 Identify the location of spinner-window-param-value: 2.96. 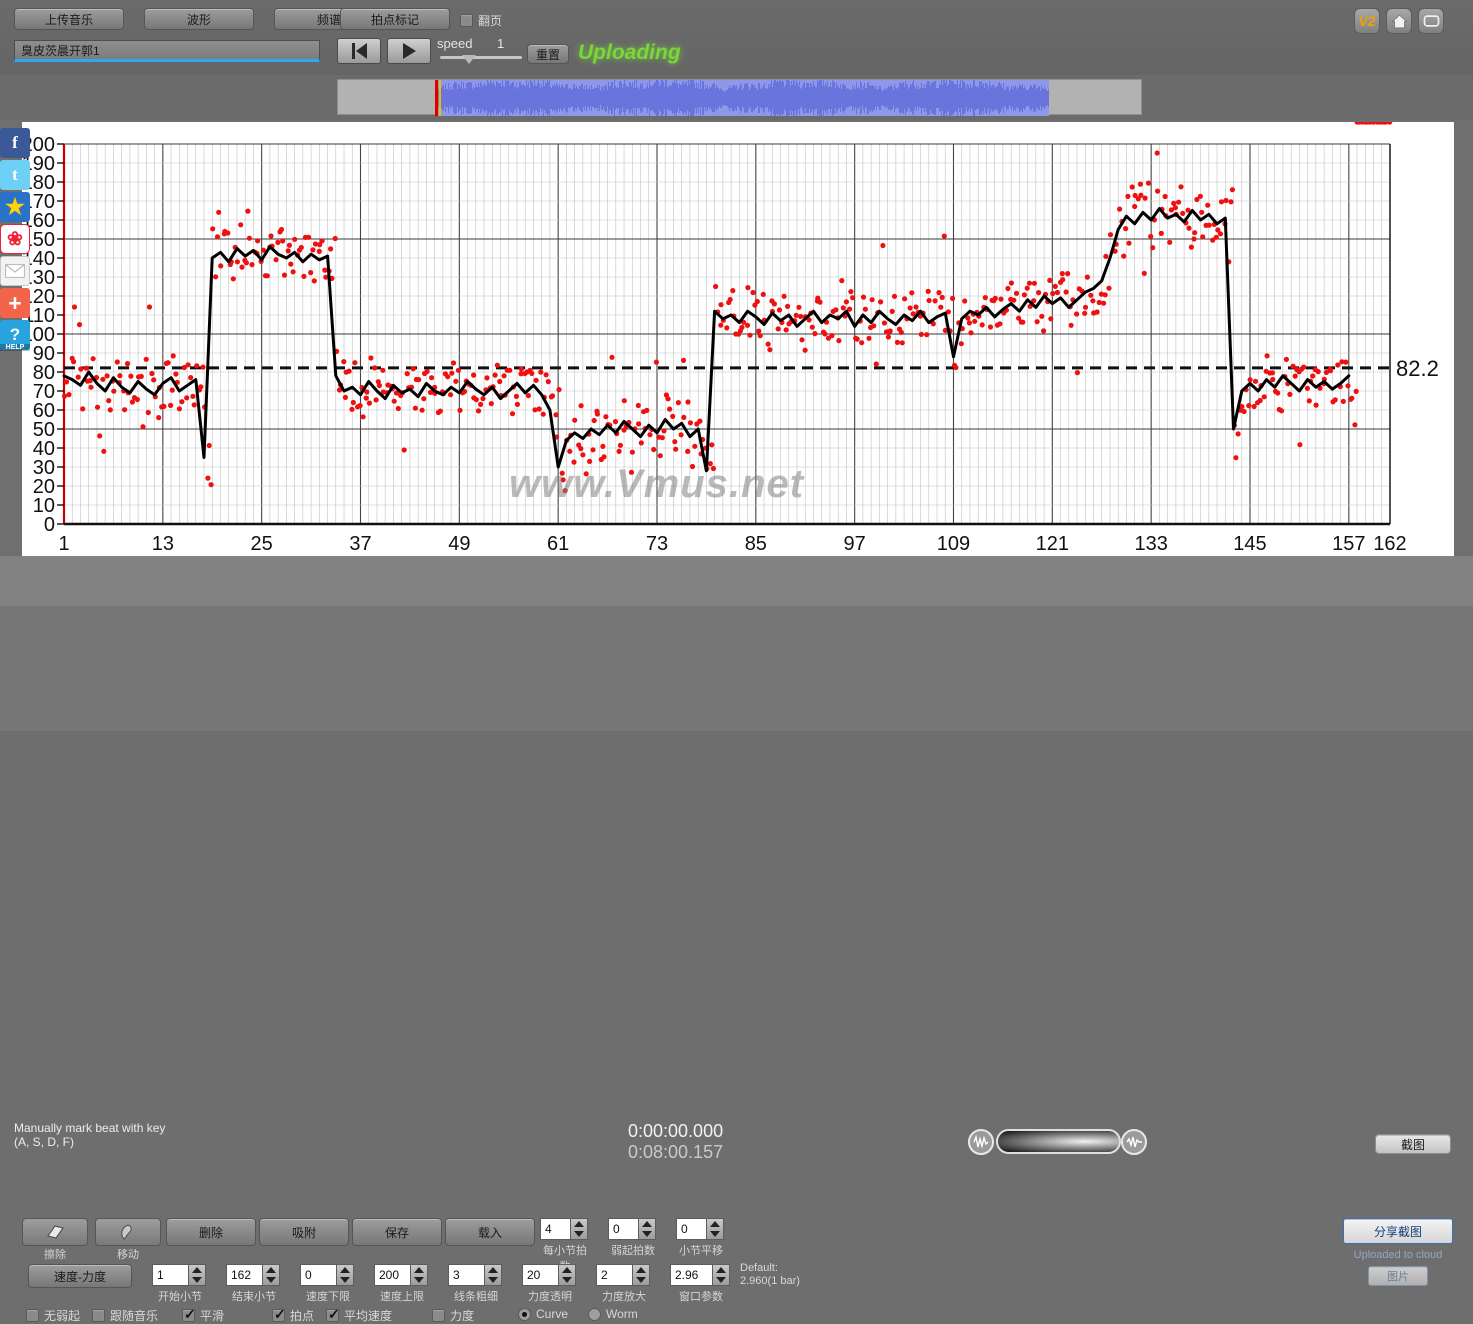
(691, 1275).